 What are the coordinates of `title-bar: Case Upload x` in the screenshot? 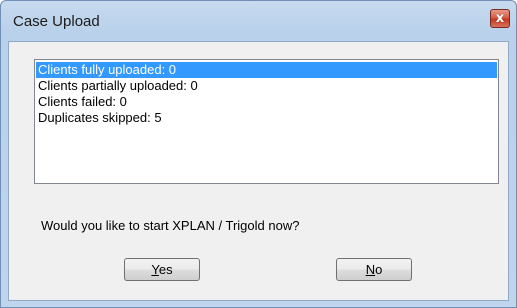 It's located at (258, 21).